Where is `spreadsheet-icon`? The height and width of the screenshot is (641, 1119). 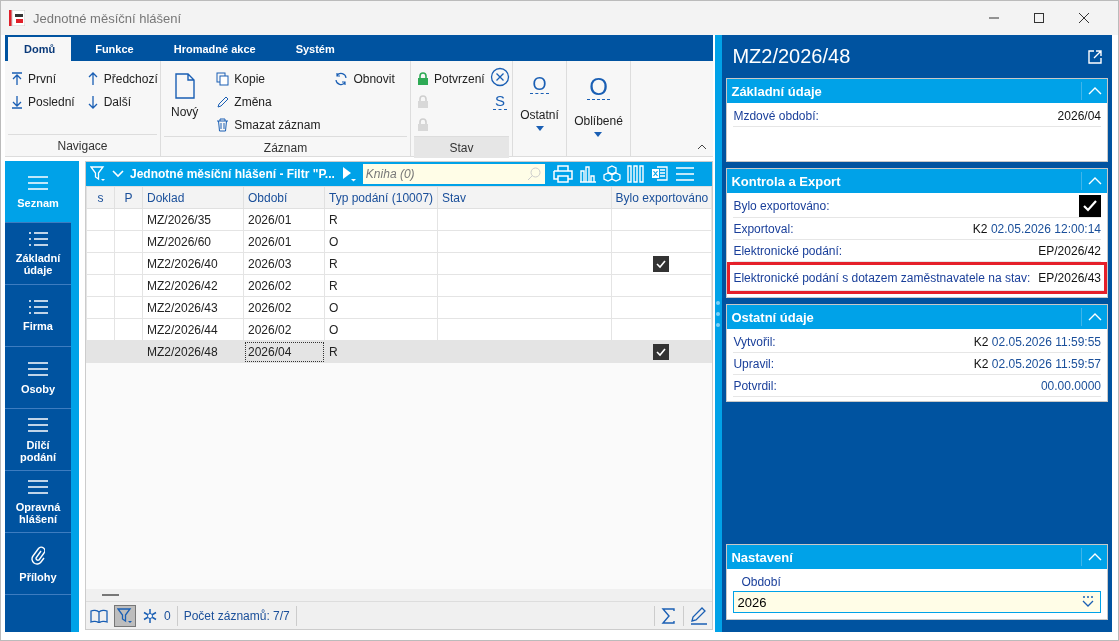 spreadsheet-icon is located at coordinates (659, 174).